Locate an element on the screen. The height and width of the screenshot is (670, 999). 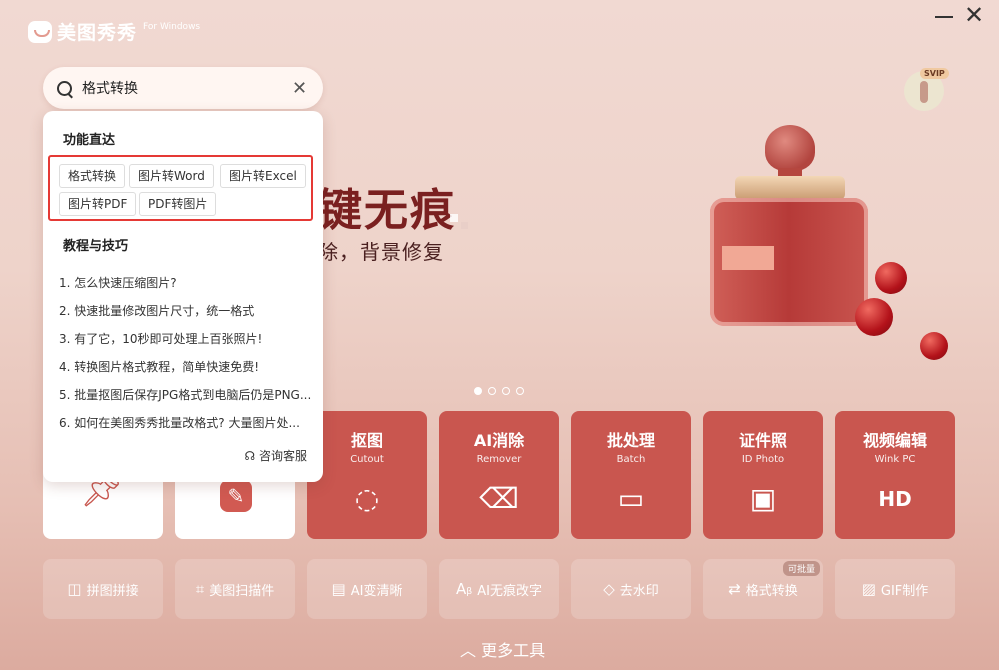
app-logo: 美图秀秀 For Windows is located at coordinates (114, 31).